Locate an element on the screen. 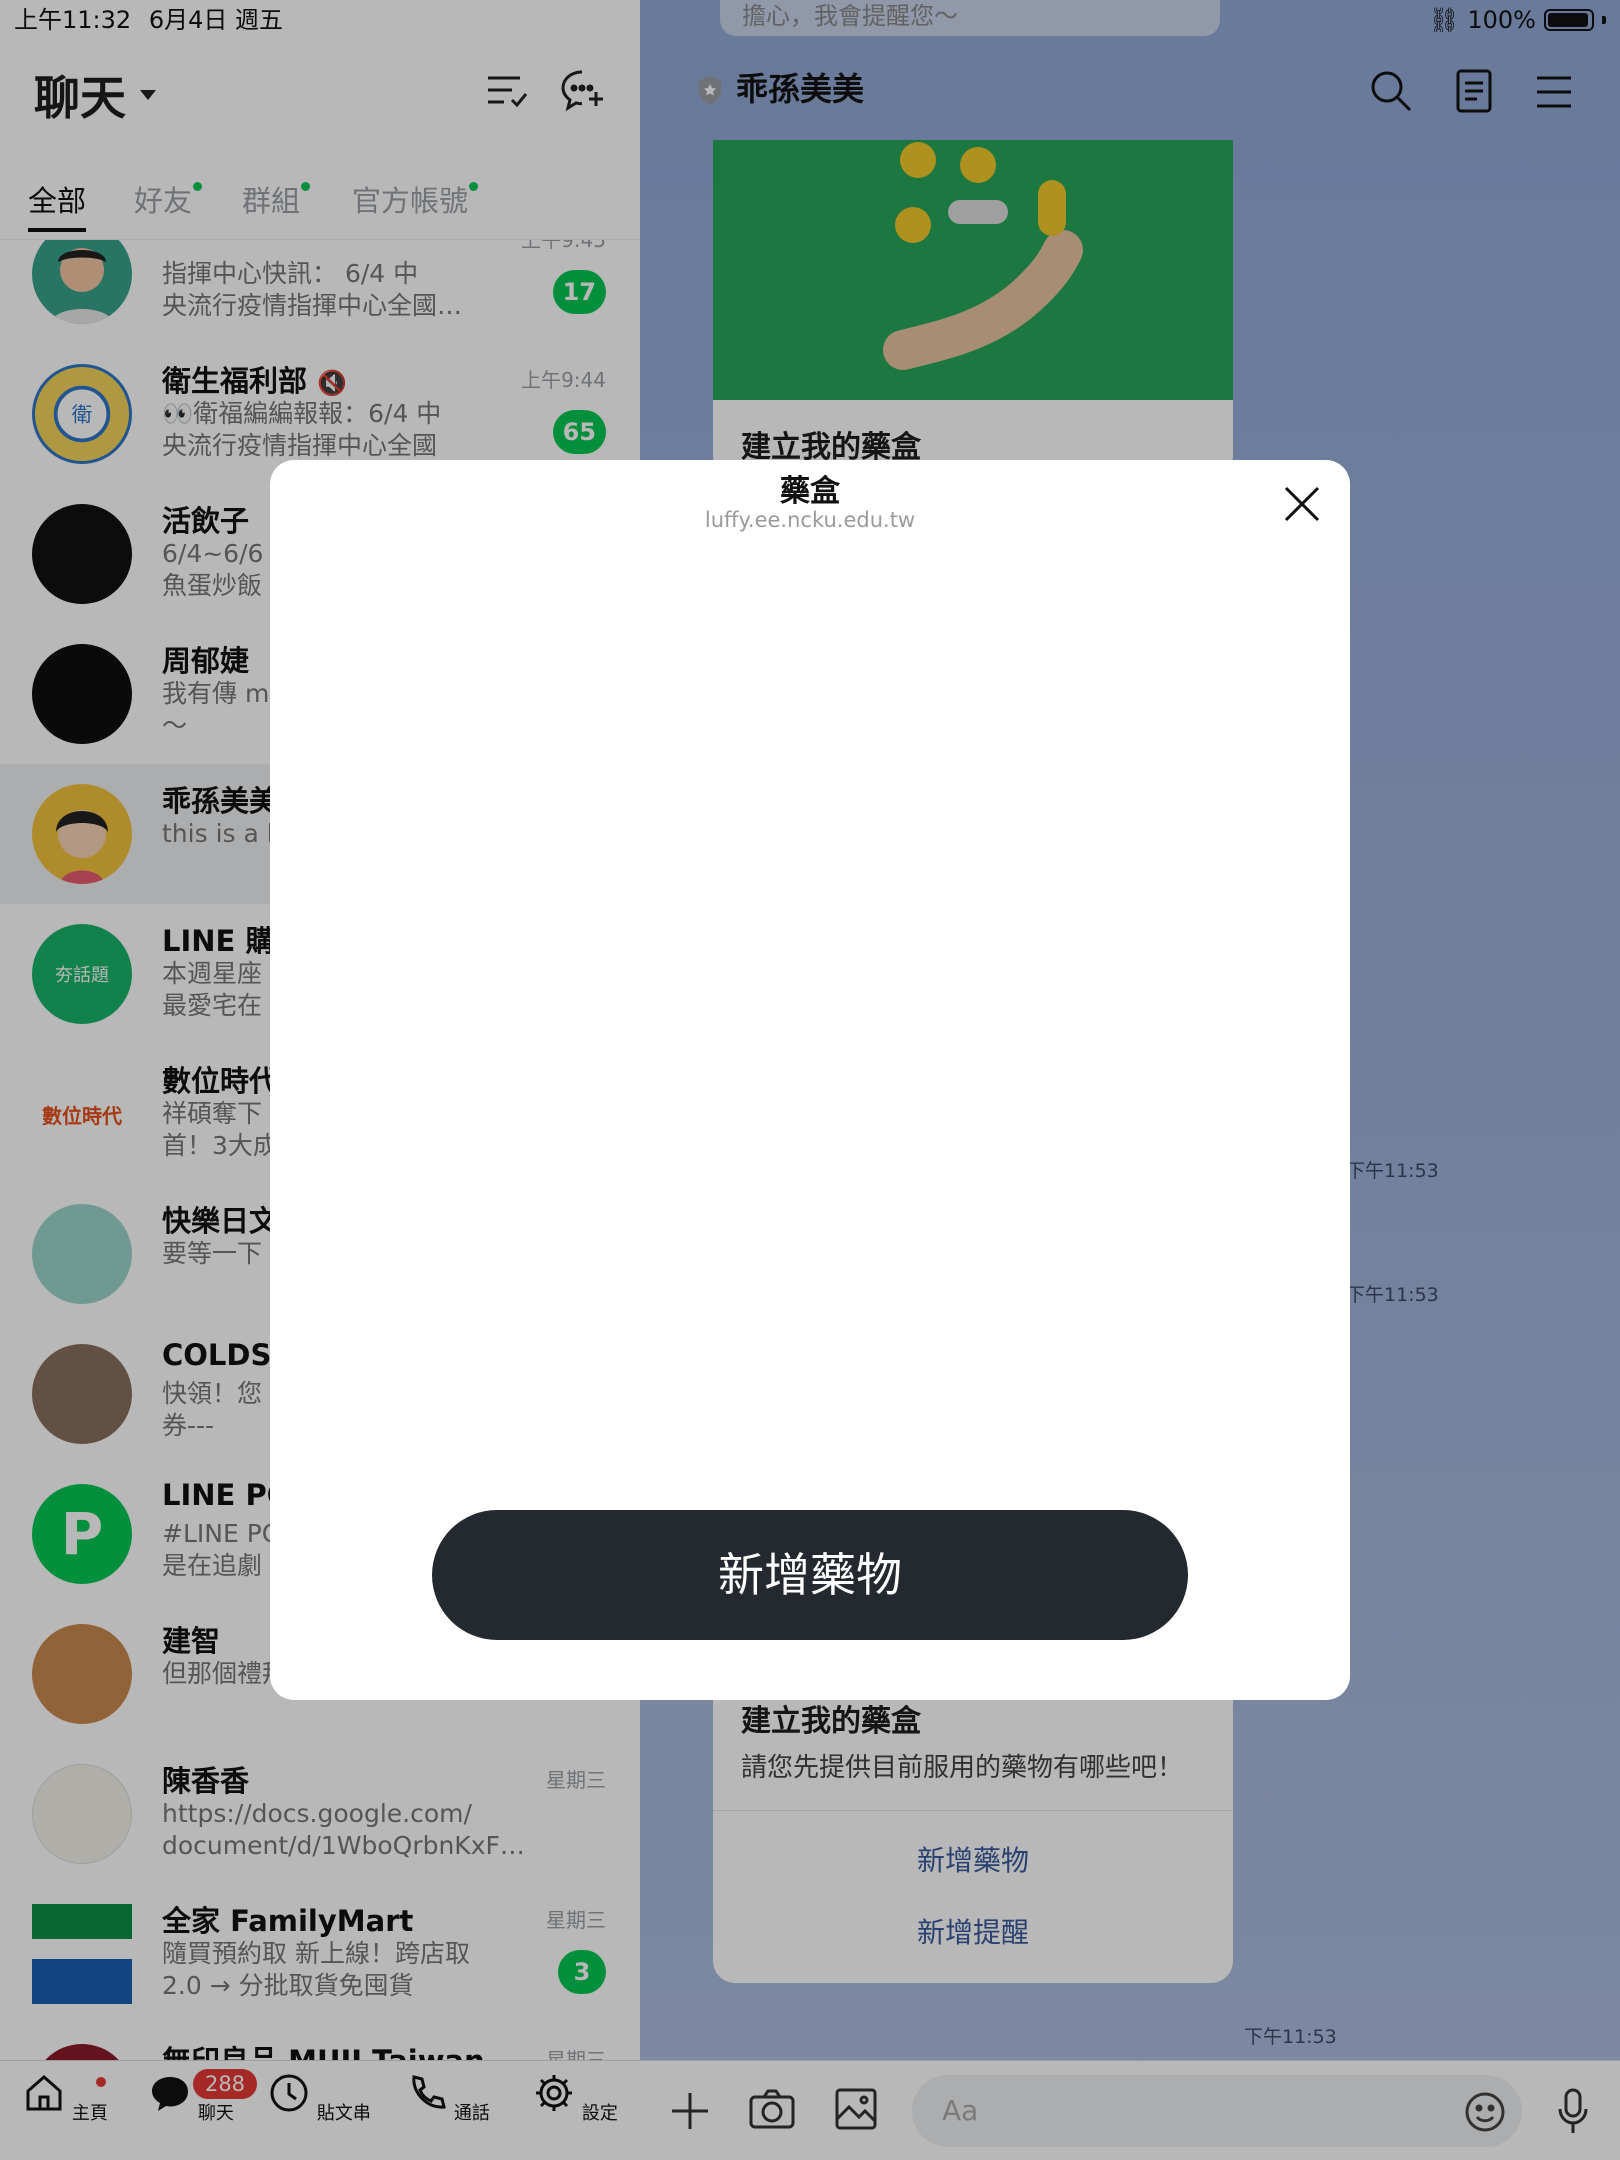  close-icon is located at coordinates (1302, 504).